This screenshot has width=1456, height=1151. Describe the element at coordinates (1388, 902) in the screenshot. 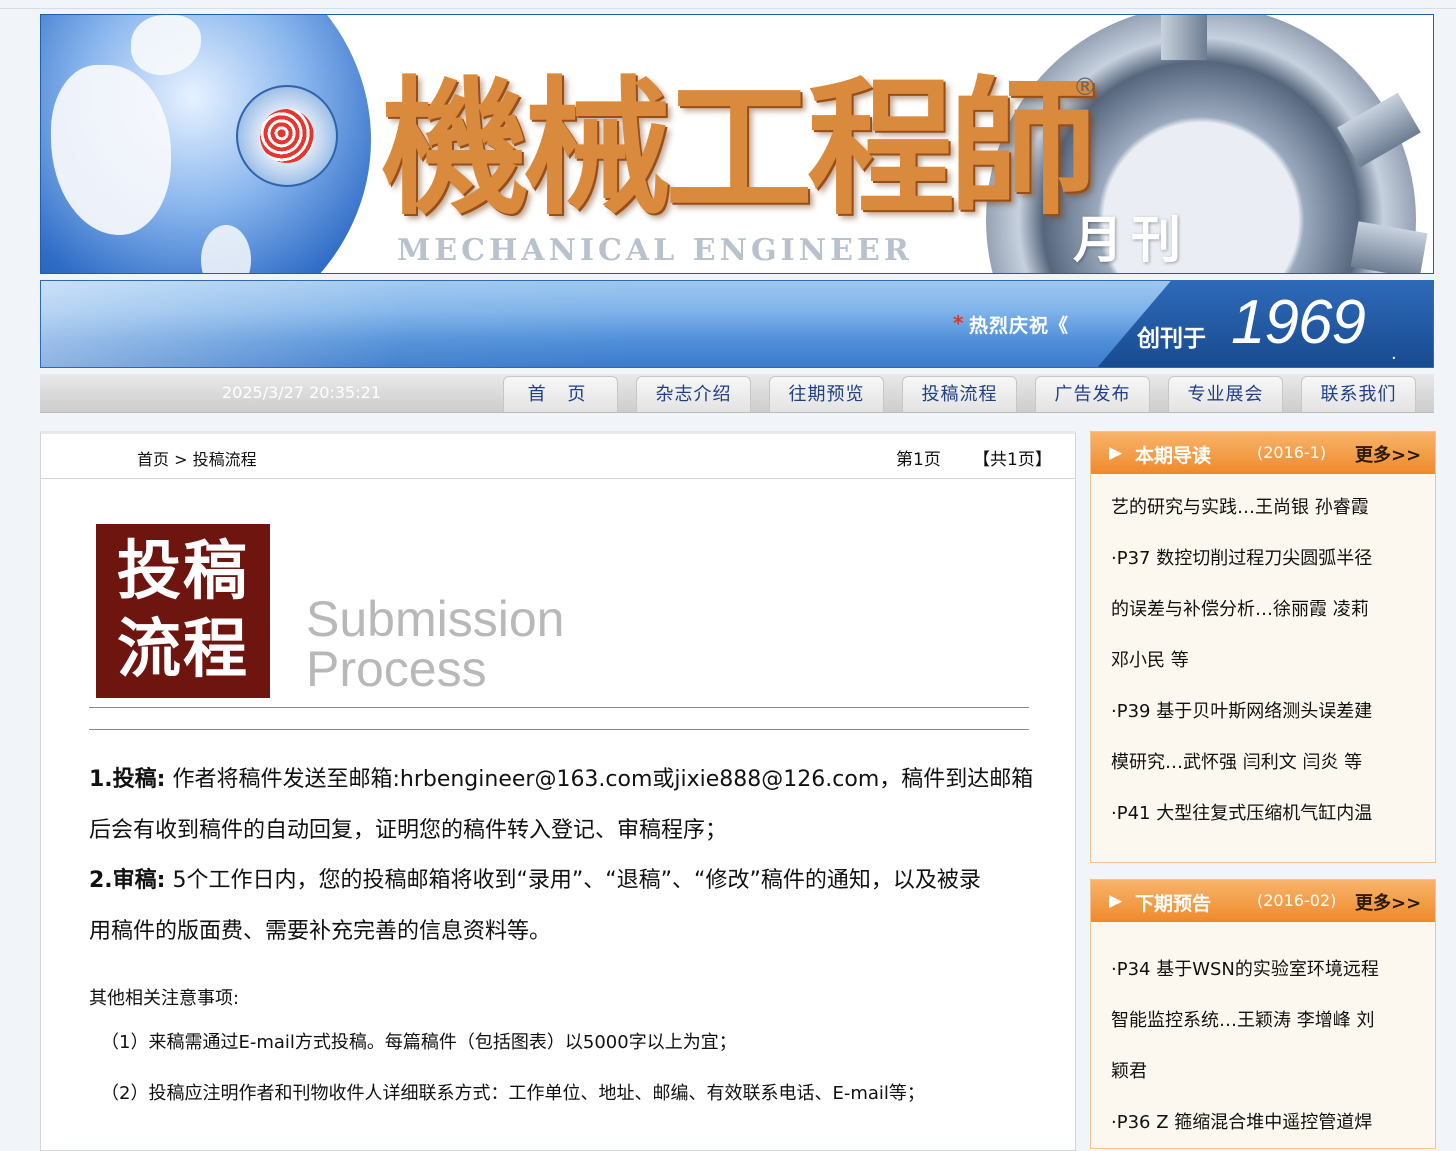

I see `next-issue-more-link: 更多>>` at that location.